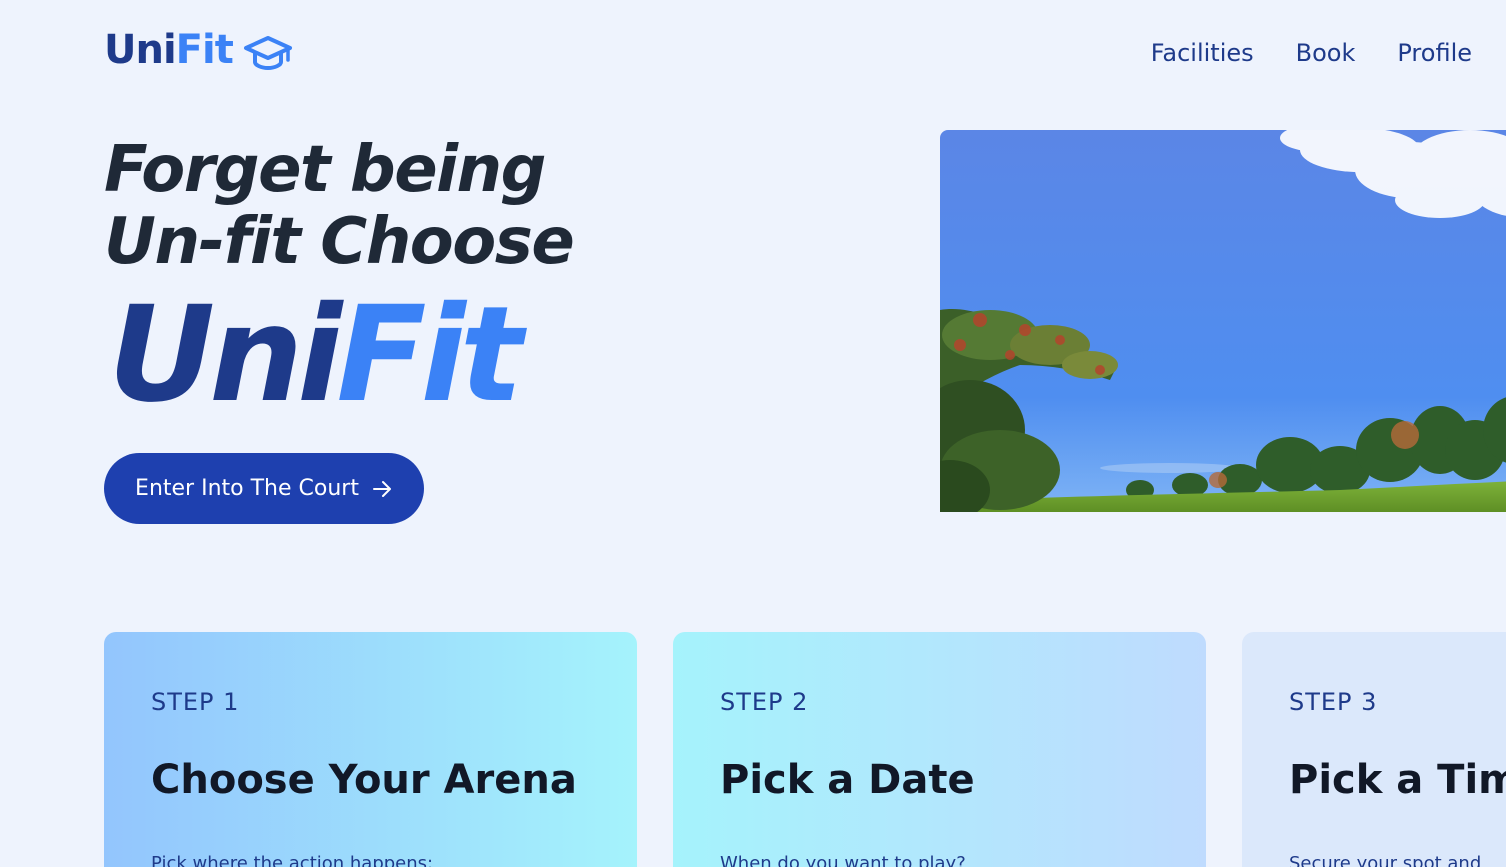 The height and width of the screenshot is (867, 1506). What do you see at coordinates (843, 860) in the screenshot?
I see `step-description: When do you want to play?` at bounding box center [843, 860].